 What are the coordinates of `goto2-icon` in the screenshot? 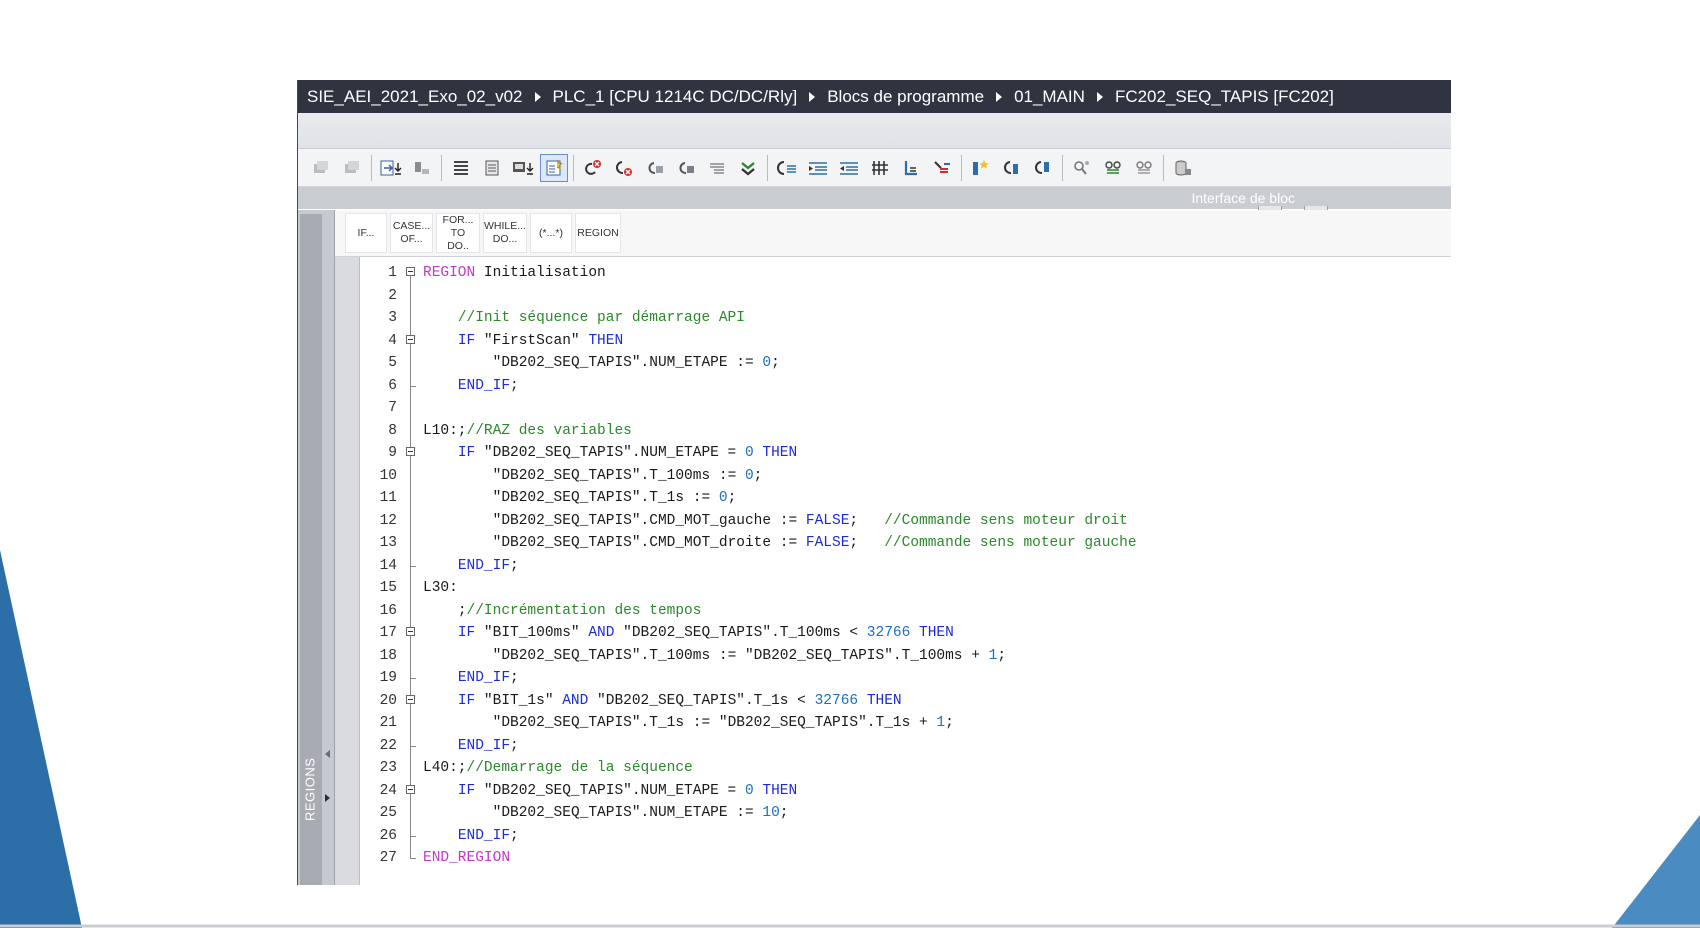 It's located at (686, 168).